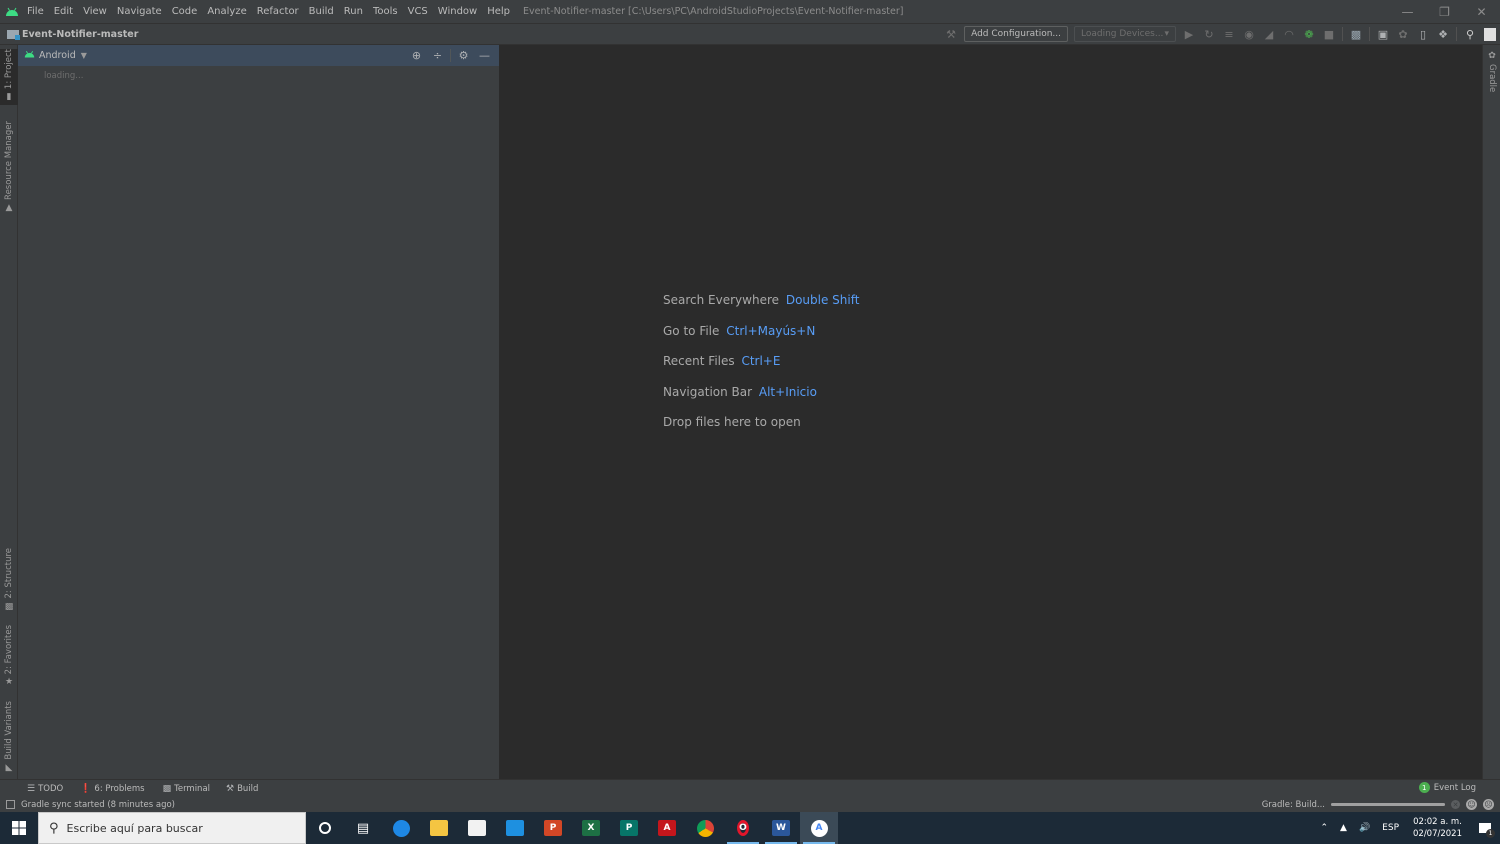 The image size is (1500, 844). Describe the element at coordinates (705, 828) in the screenshot. I see `taskbar-app-chrome` at that location.